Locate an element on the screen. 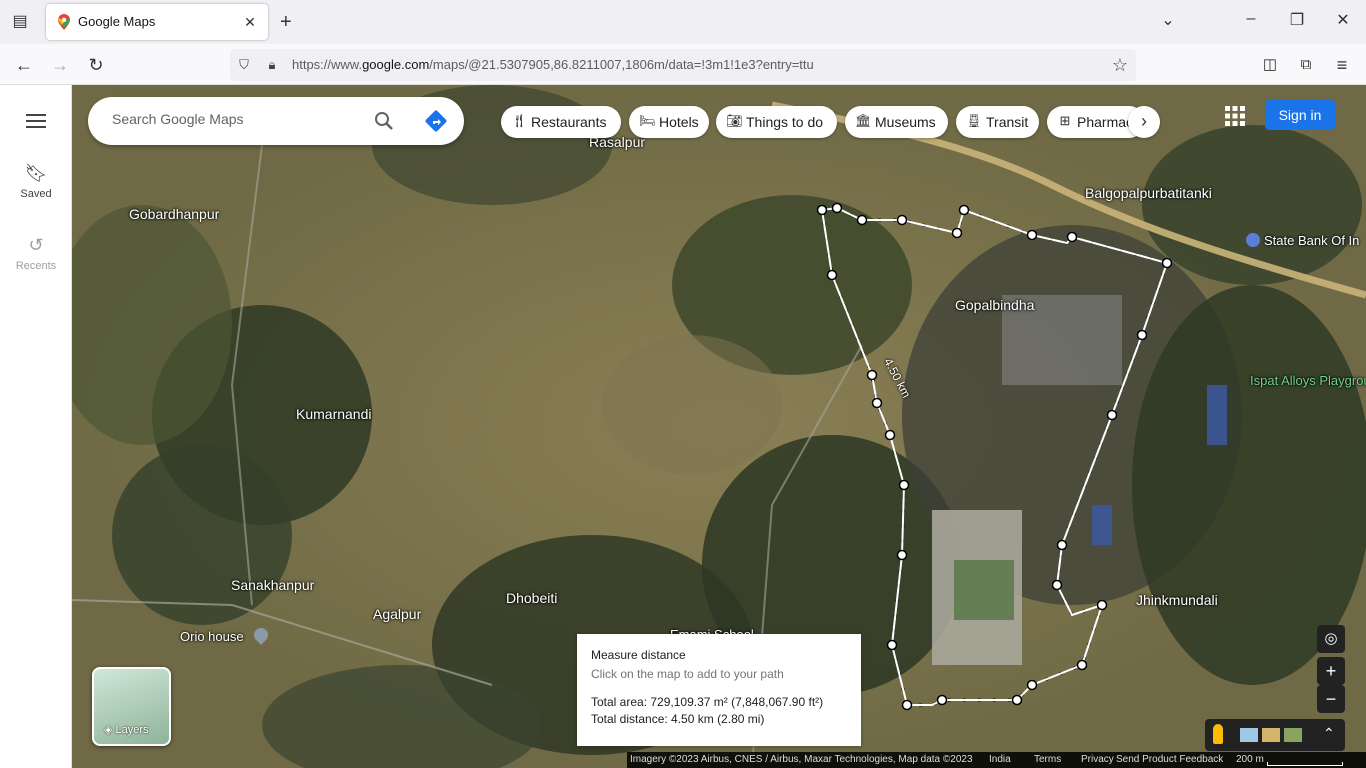  place-label-dhobeiti: Dhobeiti is located at coordinates (531, 598).